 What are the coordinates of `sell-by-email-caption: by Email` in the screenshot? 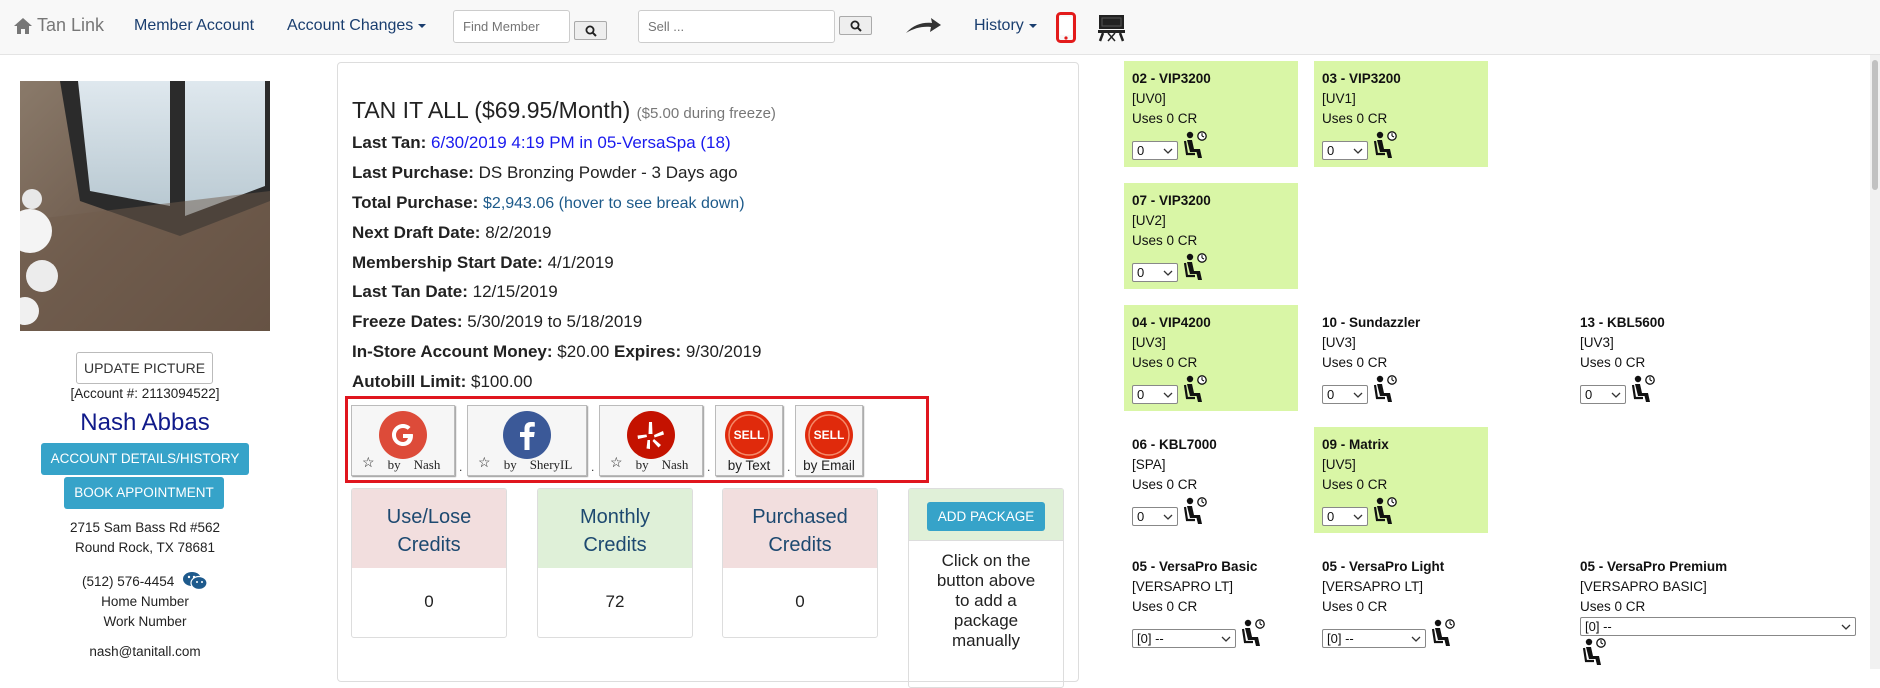 It's located at (829, 465).